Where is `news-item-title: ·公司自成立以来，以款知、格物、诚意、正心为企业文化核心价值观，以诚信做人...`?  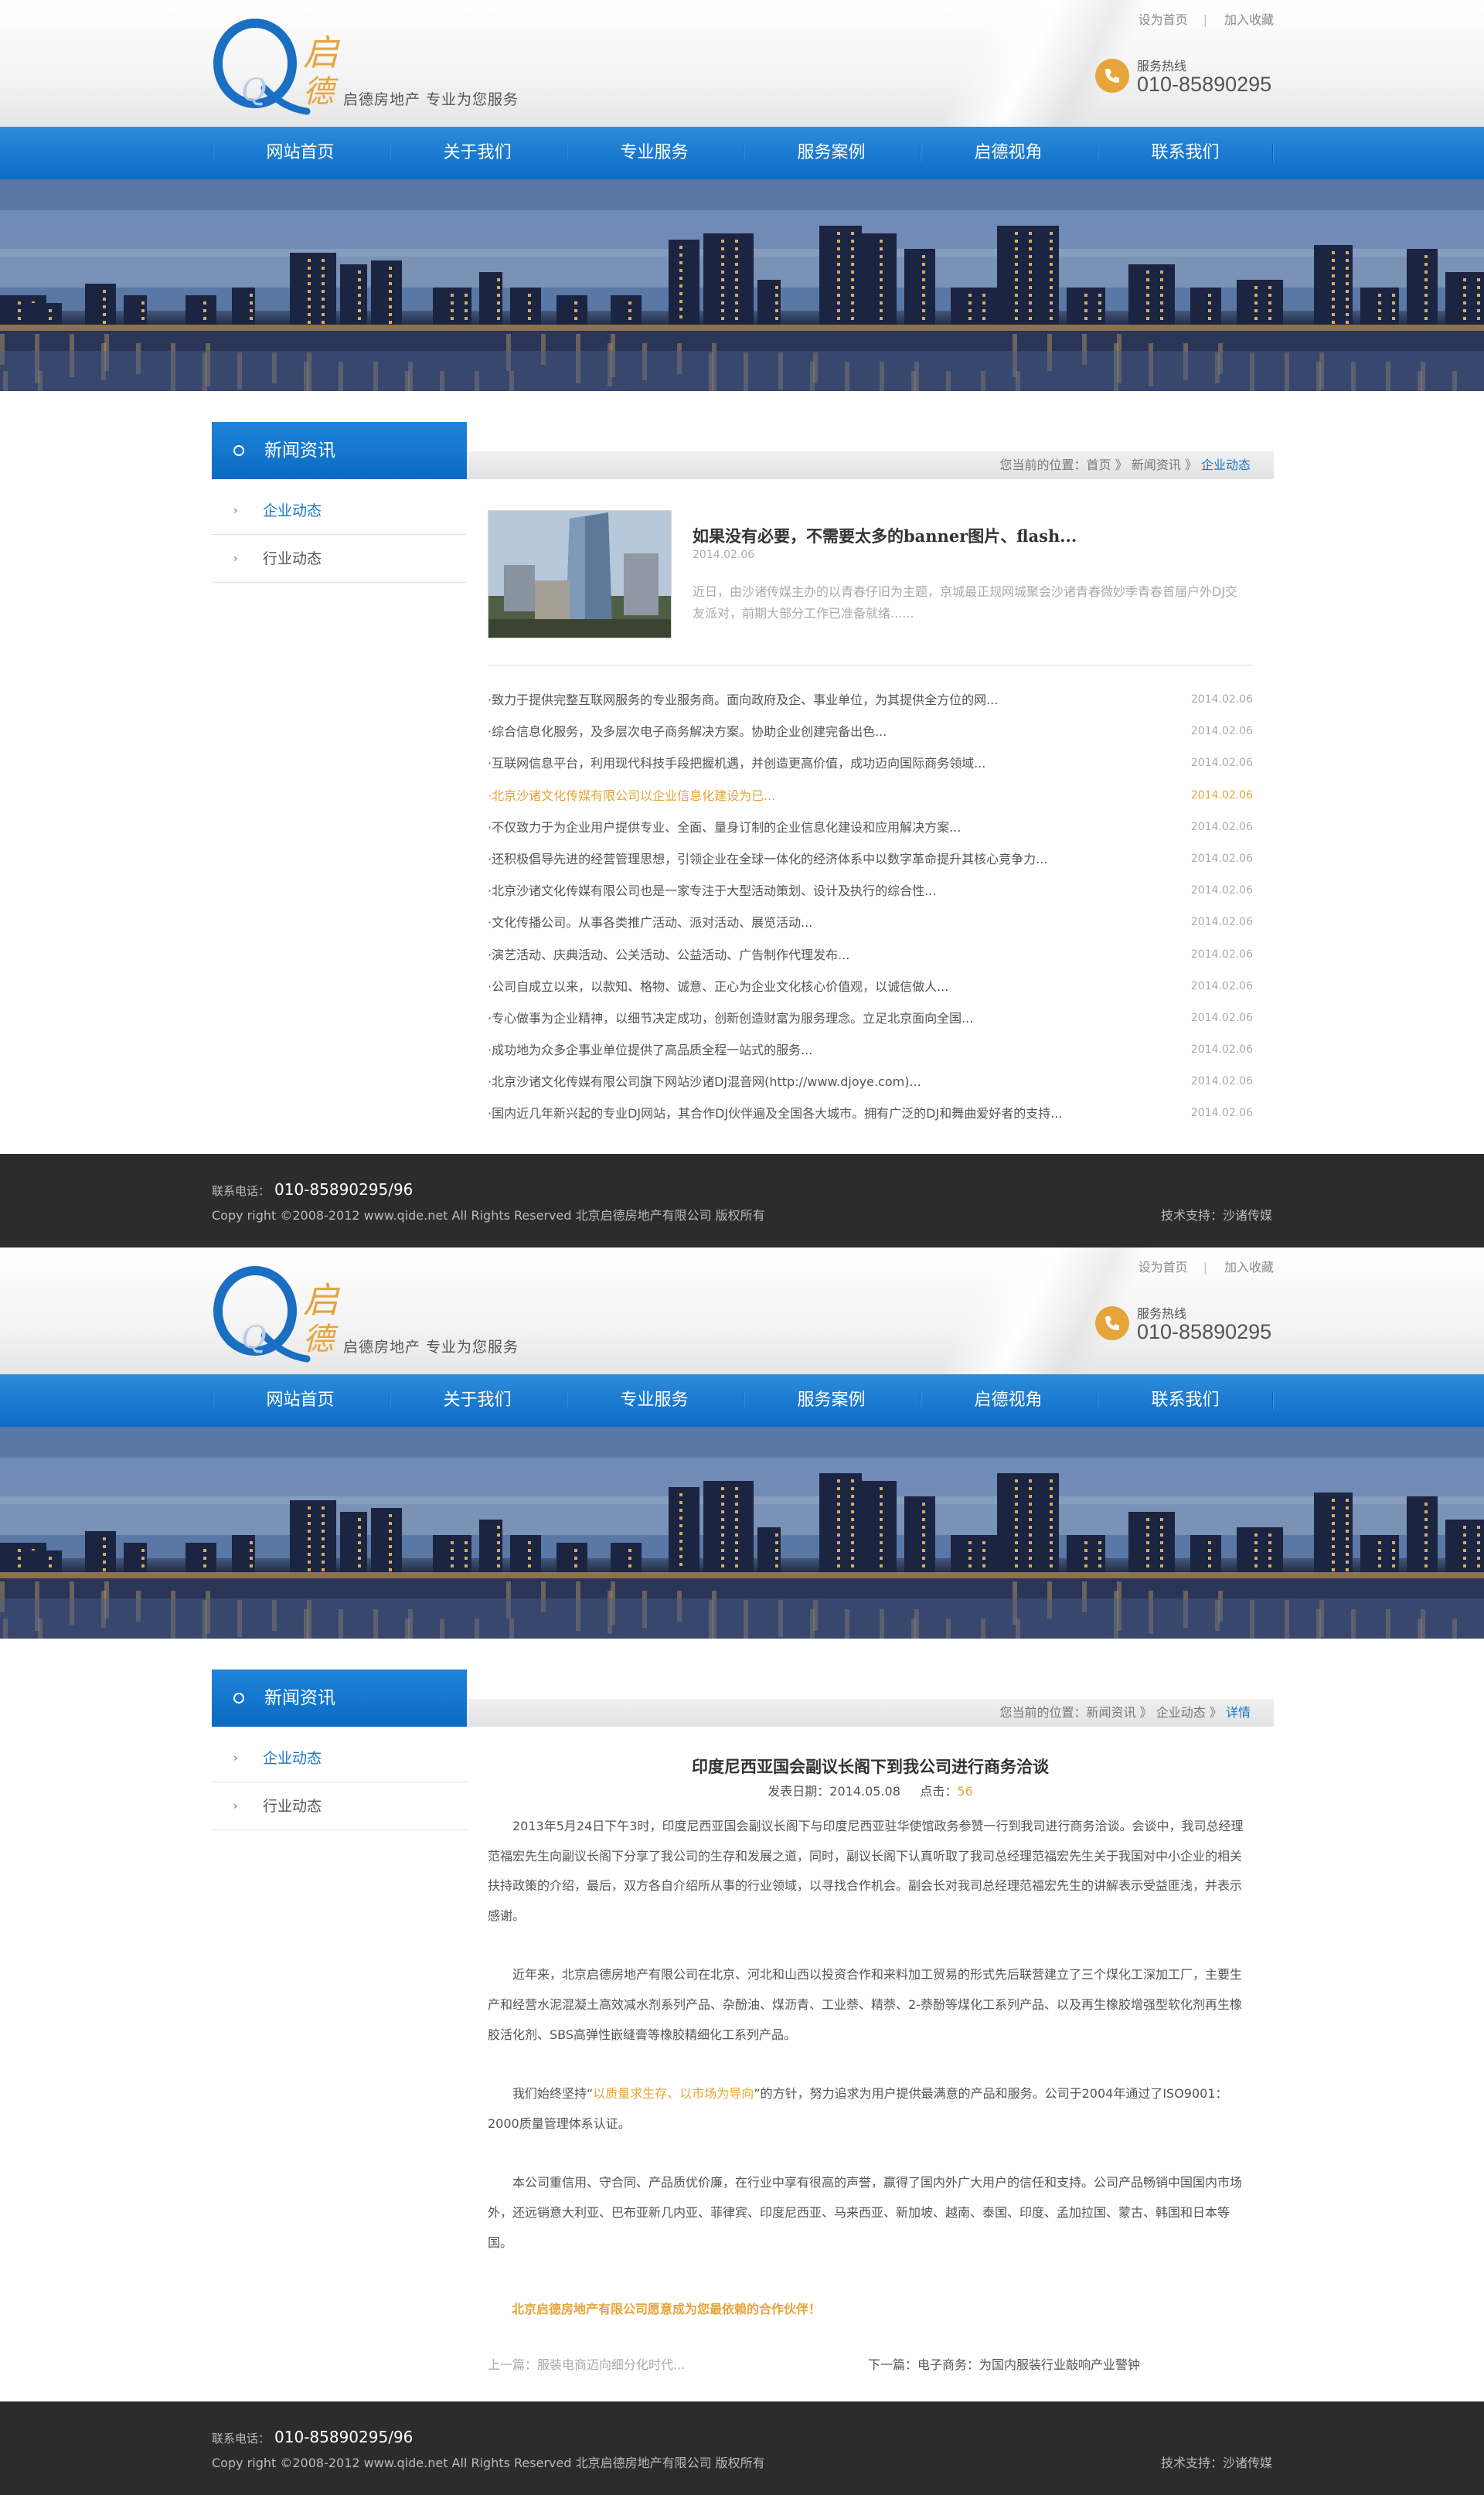
news-item-title: ·公司自成立以来，以款知、格物、诚意、正心为企业文化核心价值观，以诚信做人... is located at coordinates (718, 986).